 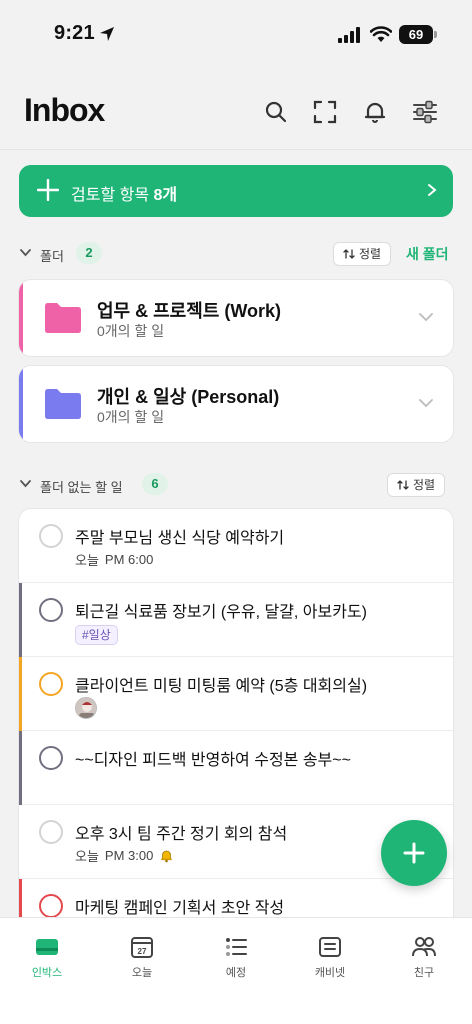 I want to click on upcoming-list-icon, so click(x=236, y=947).